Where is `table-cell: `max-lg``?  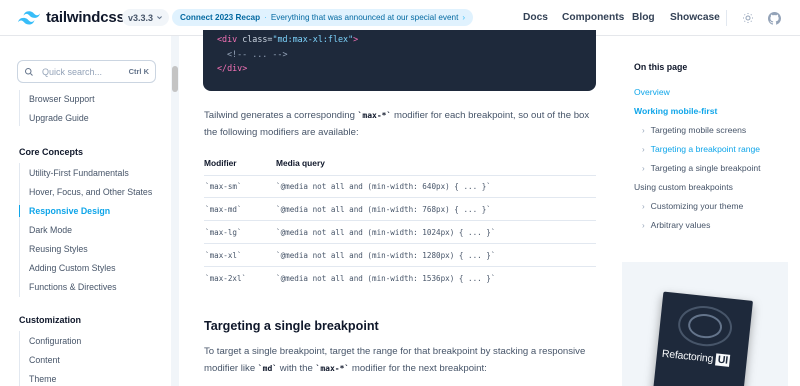 table-cell: `max-lg` is located at coordinates (223, 232).